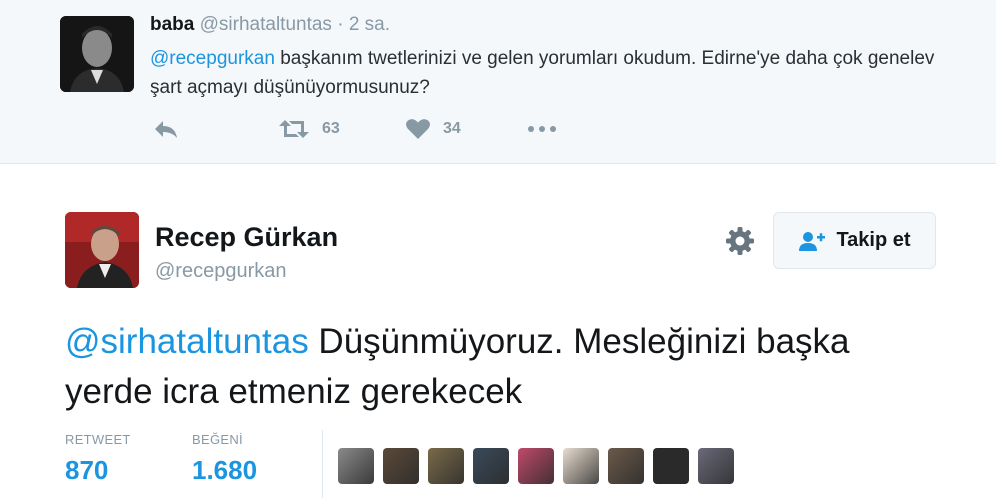  I want to click on reply-icon, so click(166, 129).